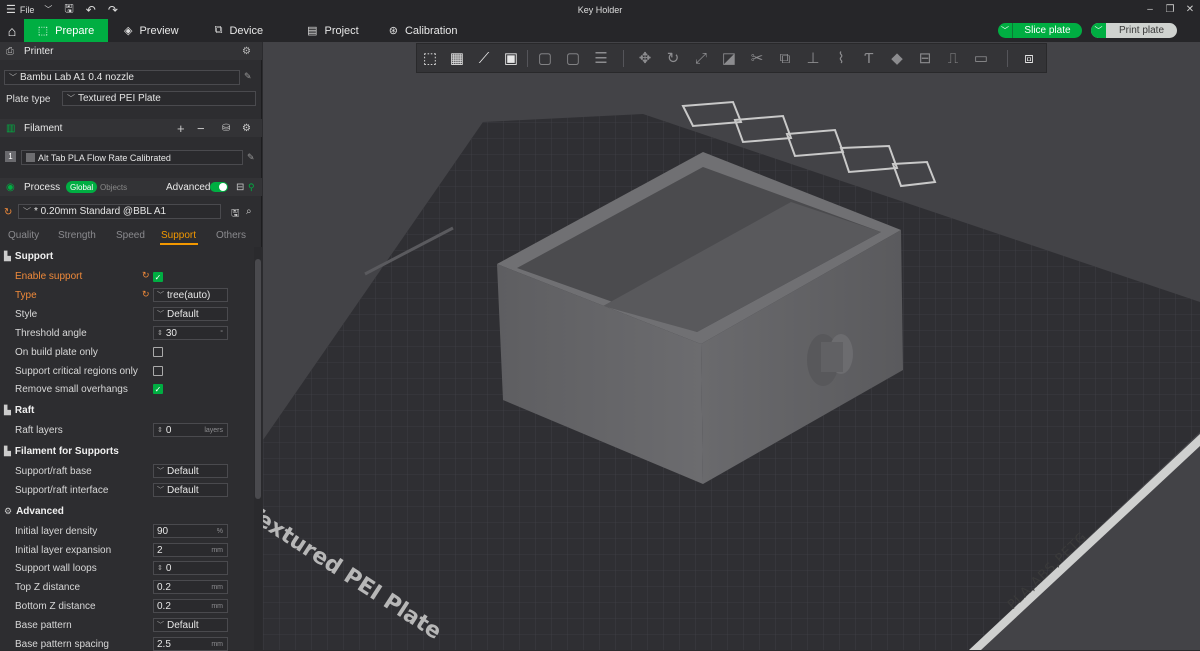 This screenshot has height=651, width=1200. Describe the element at coordinates (158, 371) in the screenshot. I see `critical-regions-checkbox` at that location.